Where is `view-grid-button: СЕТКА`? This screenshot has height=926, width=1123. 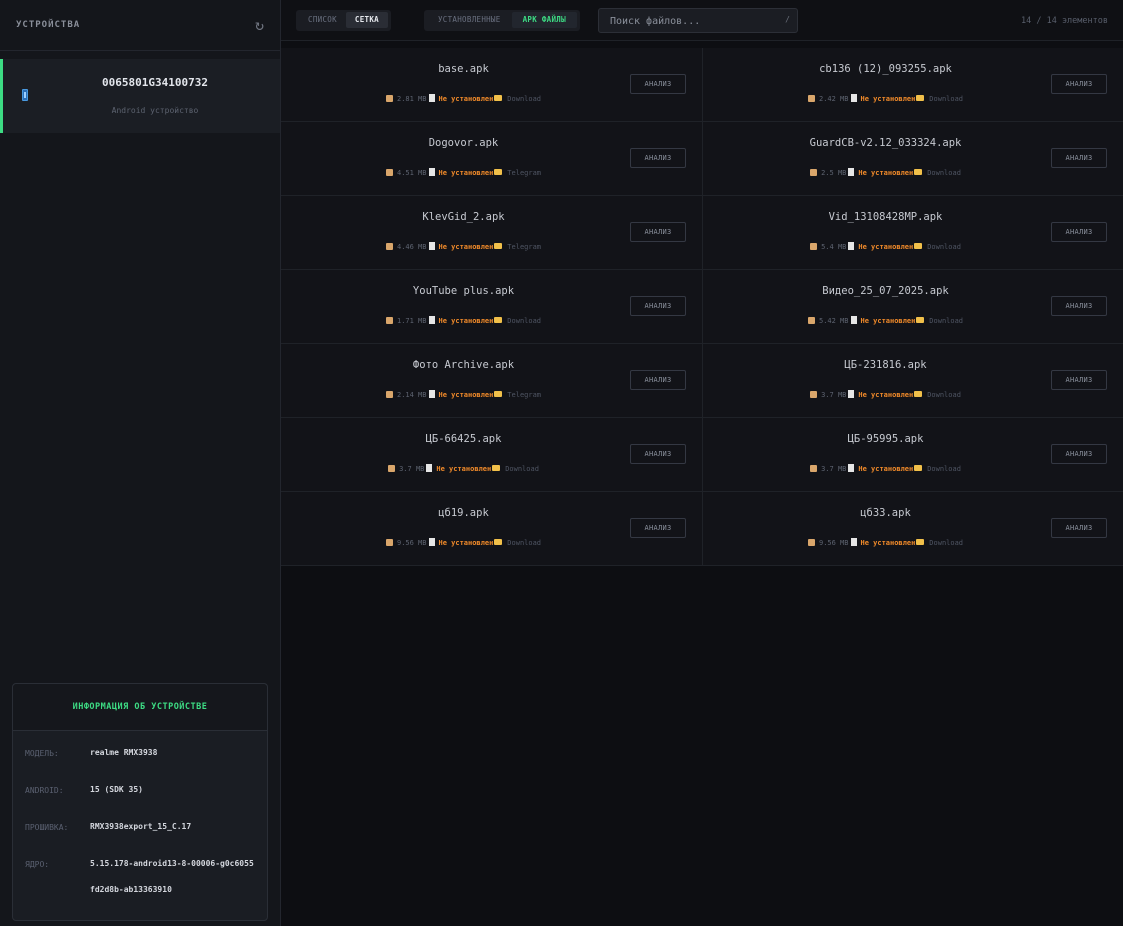 view-grid-button: СЕТКА is located at coordinates (366, 20).